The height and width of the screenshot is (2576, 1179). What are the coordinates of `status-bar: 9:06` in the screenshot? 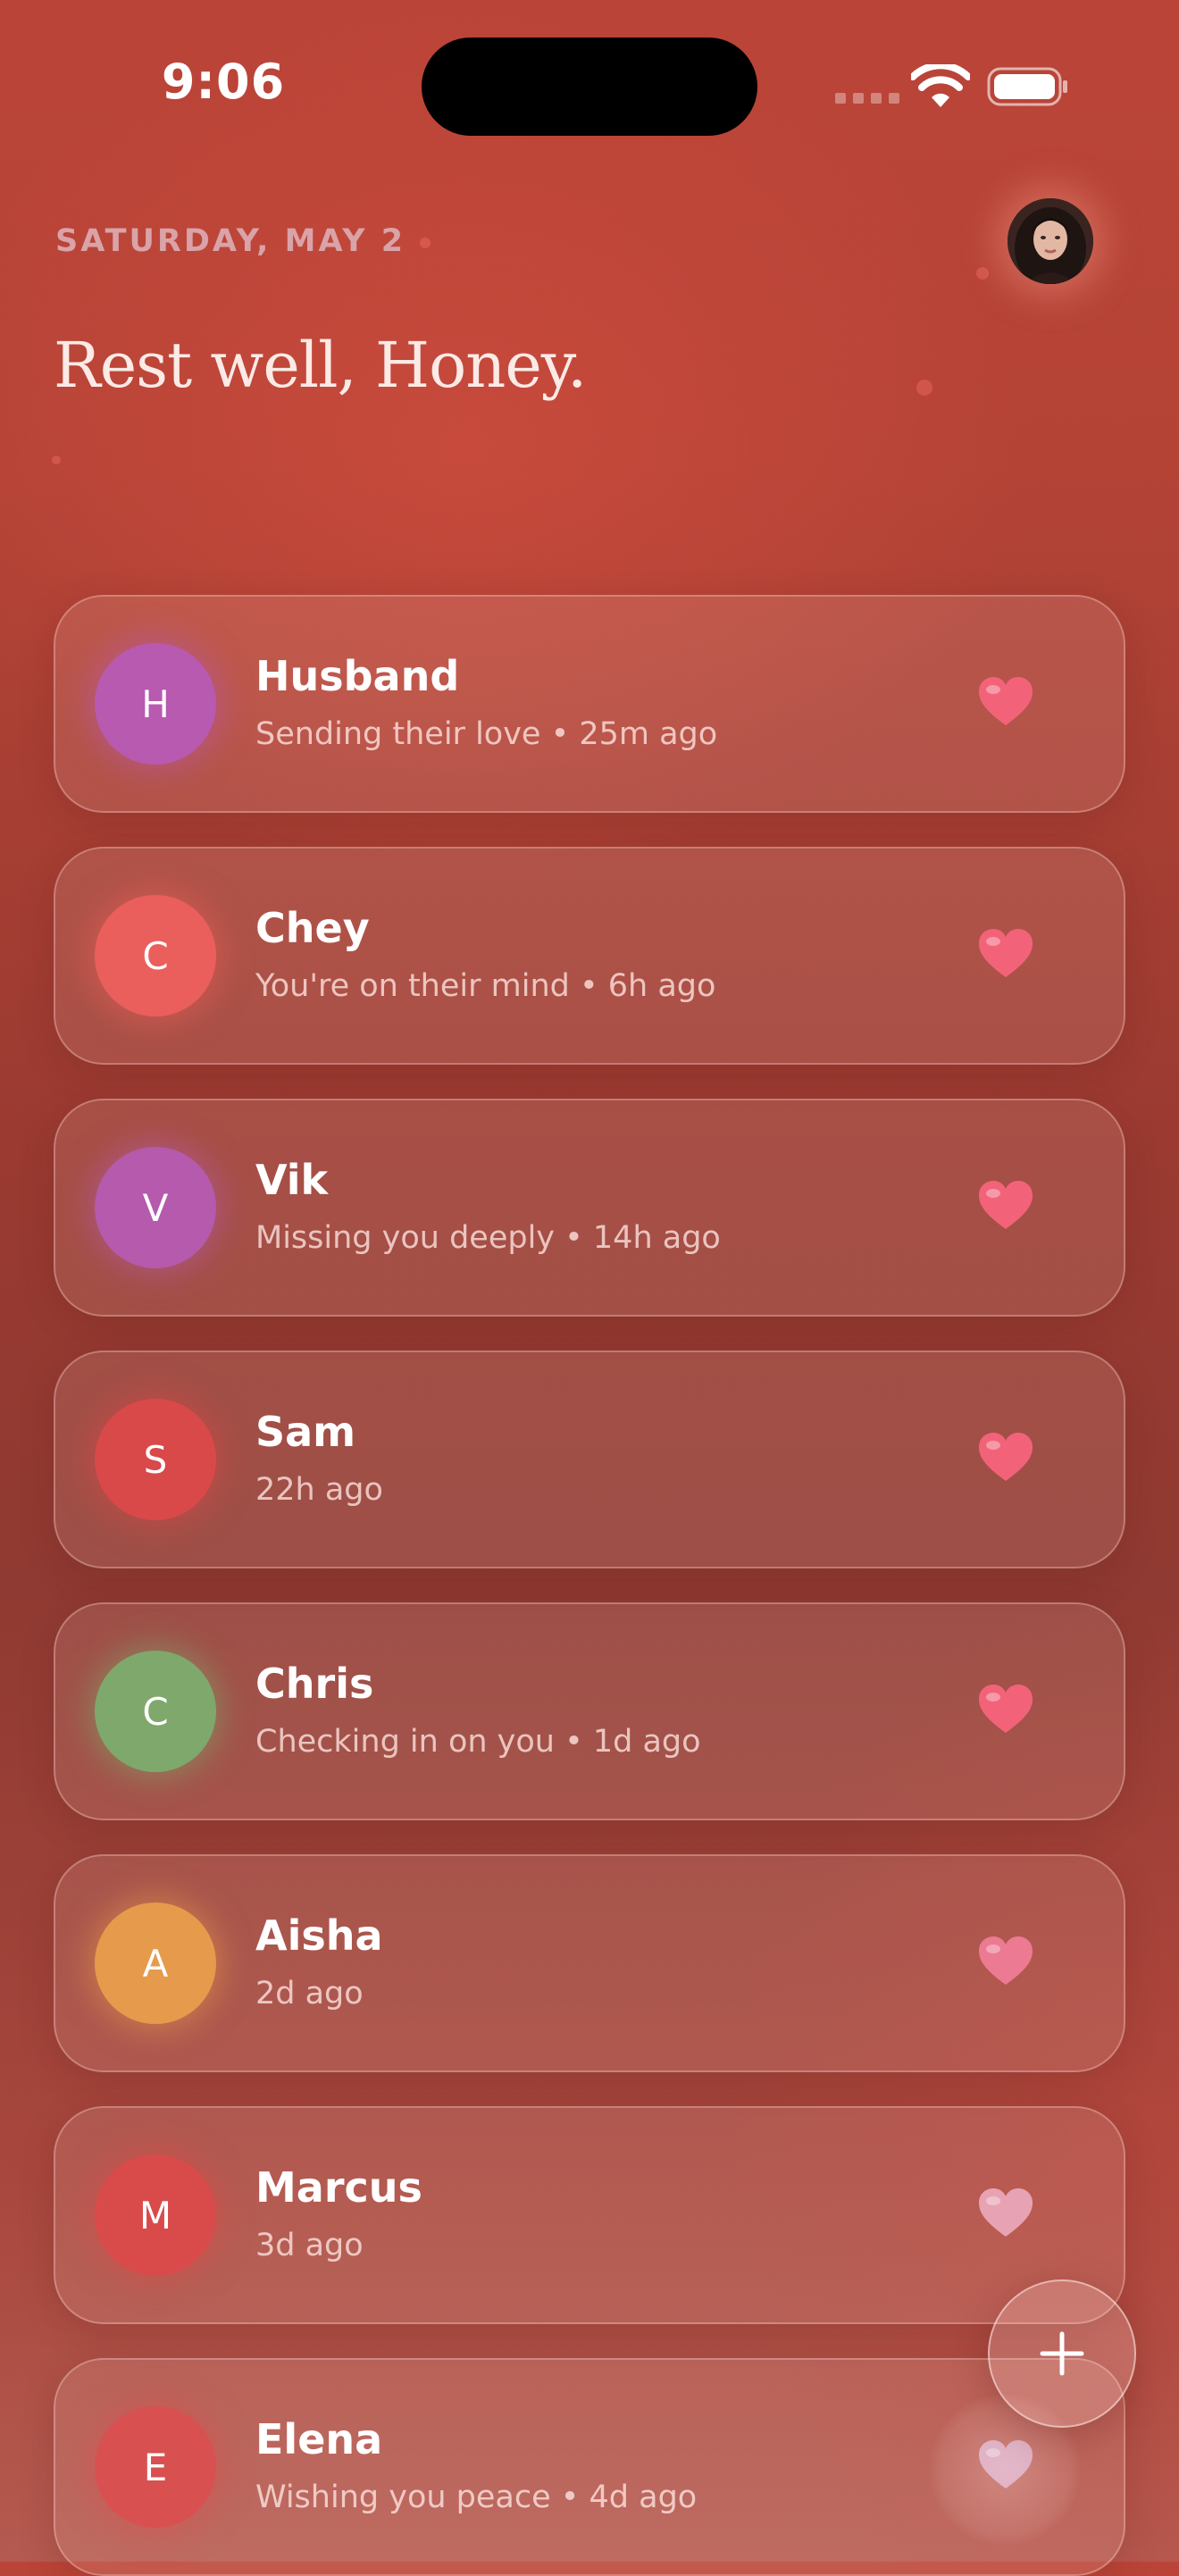 It's located at (589, 85).